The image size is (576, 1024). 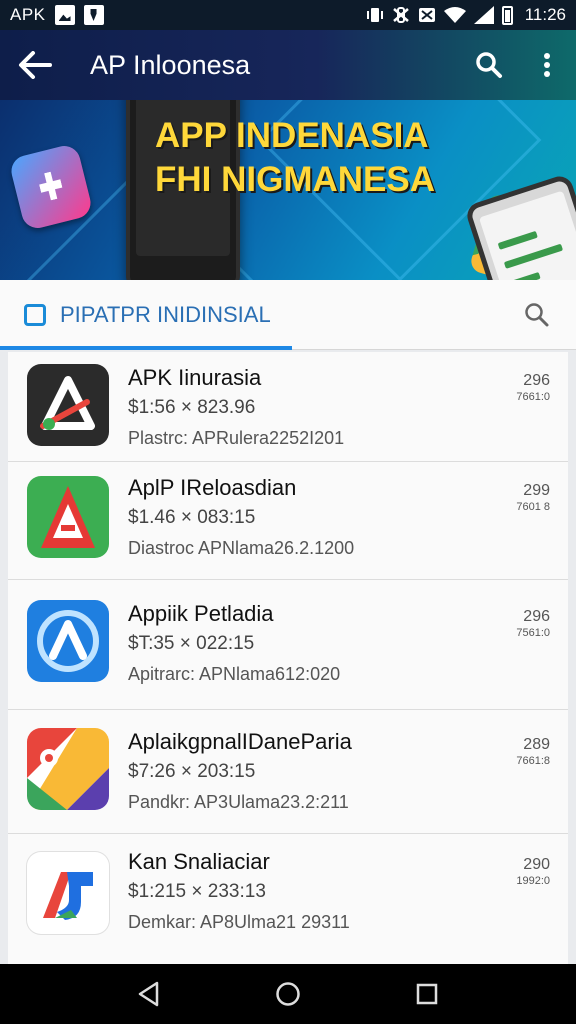 What do you see at coordinates (68, 893) in the screenshot?
I see `colored-j-icon` at bounding box center [68, 893].